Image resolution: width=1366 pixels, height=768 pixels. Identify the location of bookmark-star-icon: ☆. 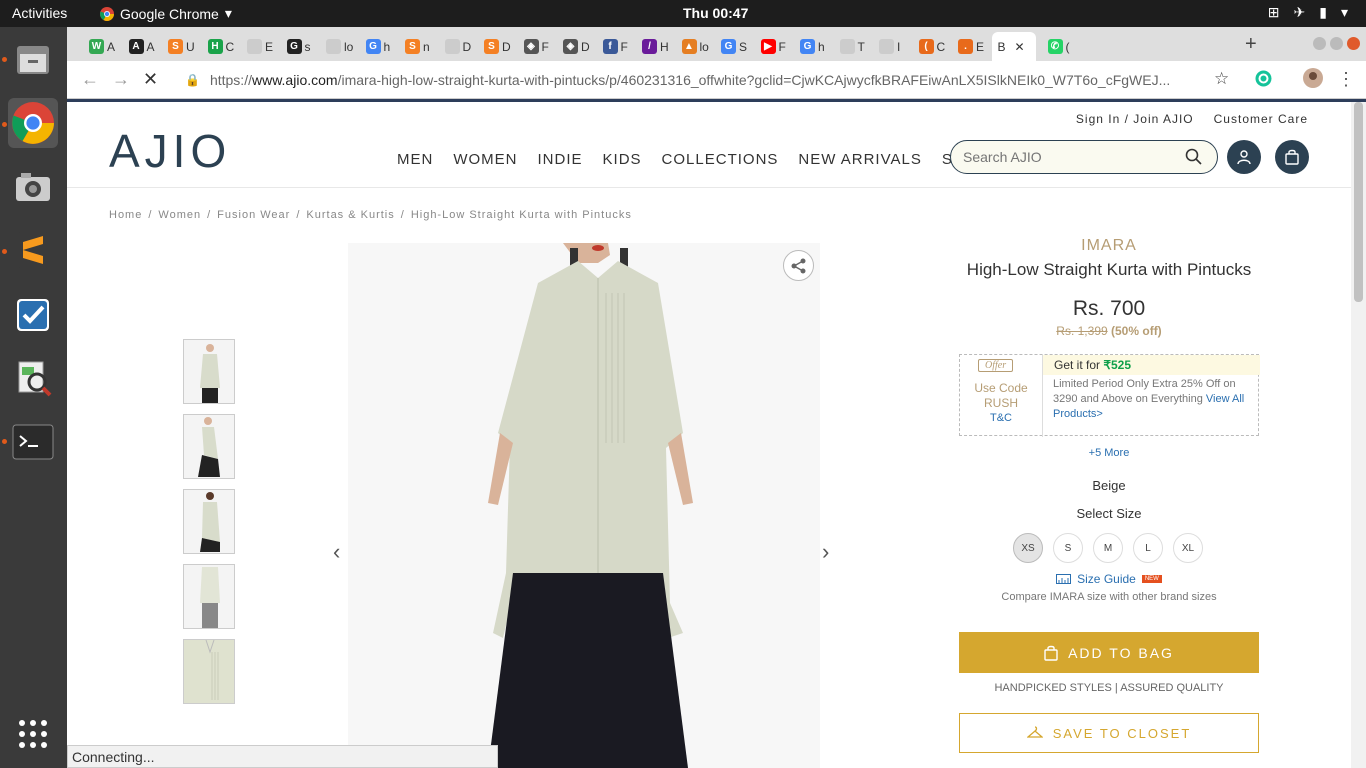
(1221, 79).